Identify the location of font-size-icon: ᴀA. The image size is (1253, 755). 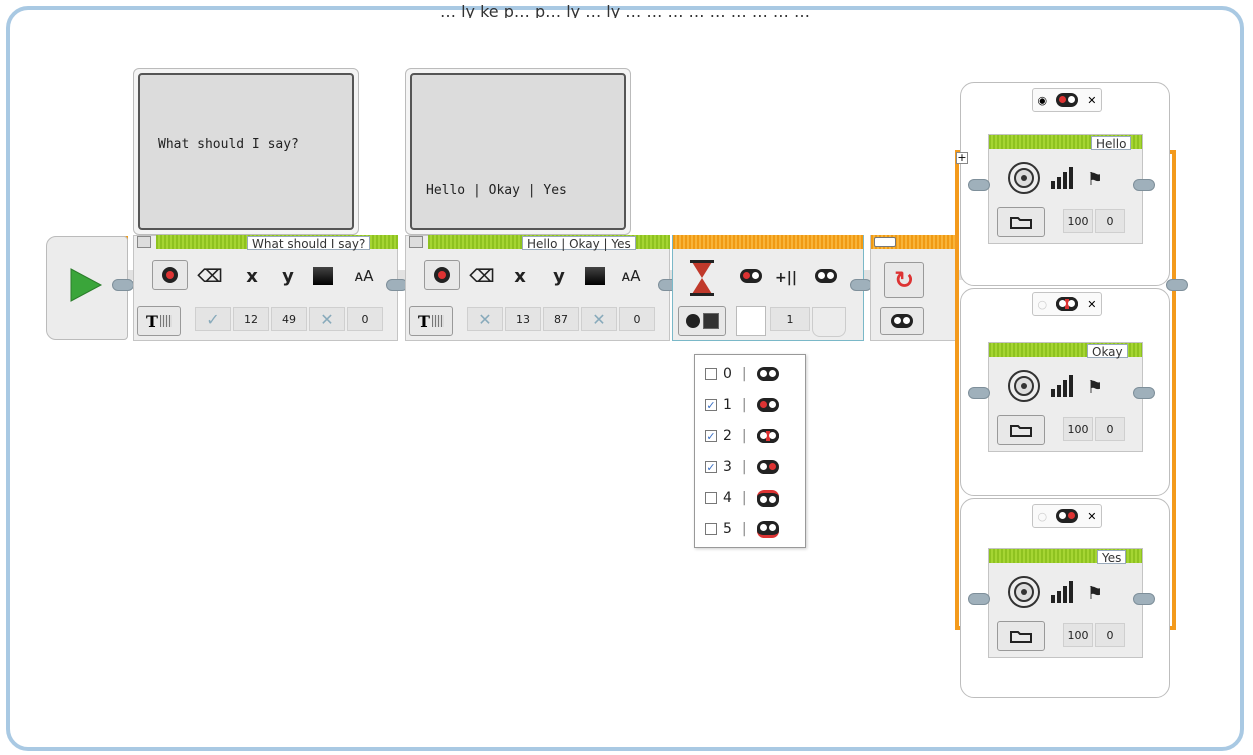
(631, 276).